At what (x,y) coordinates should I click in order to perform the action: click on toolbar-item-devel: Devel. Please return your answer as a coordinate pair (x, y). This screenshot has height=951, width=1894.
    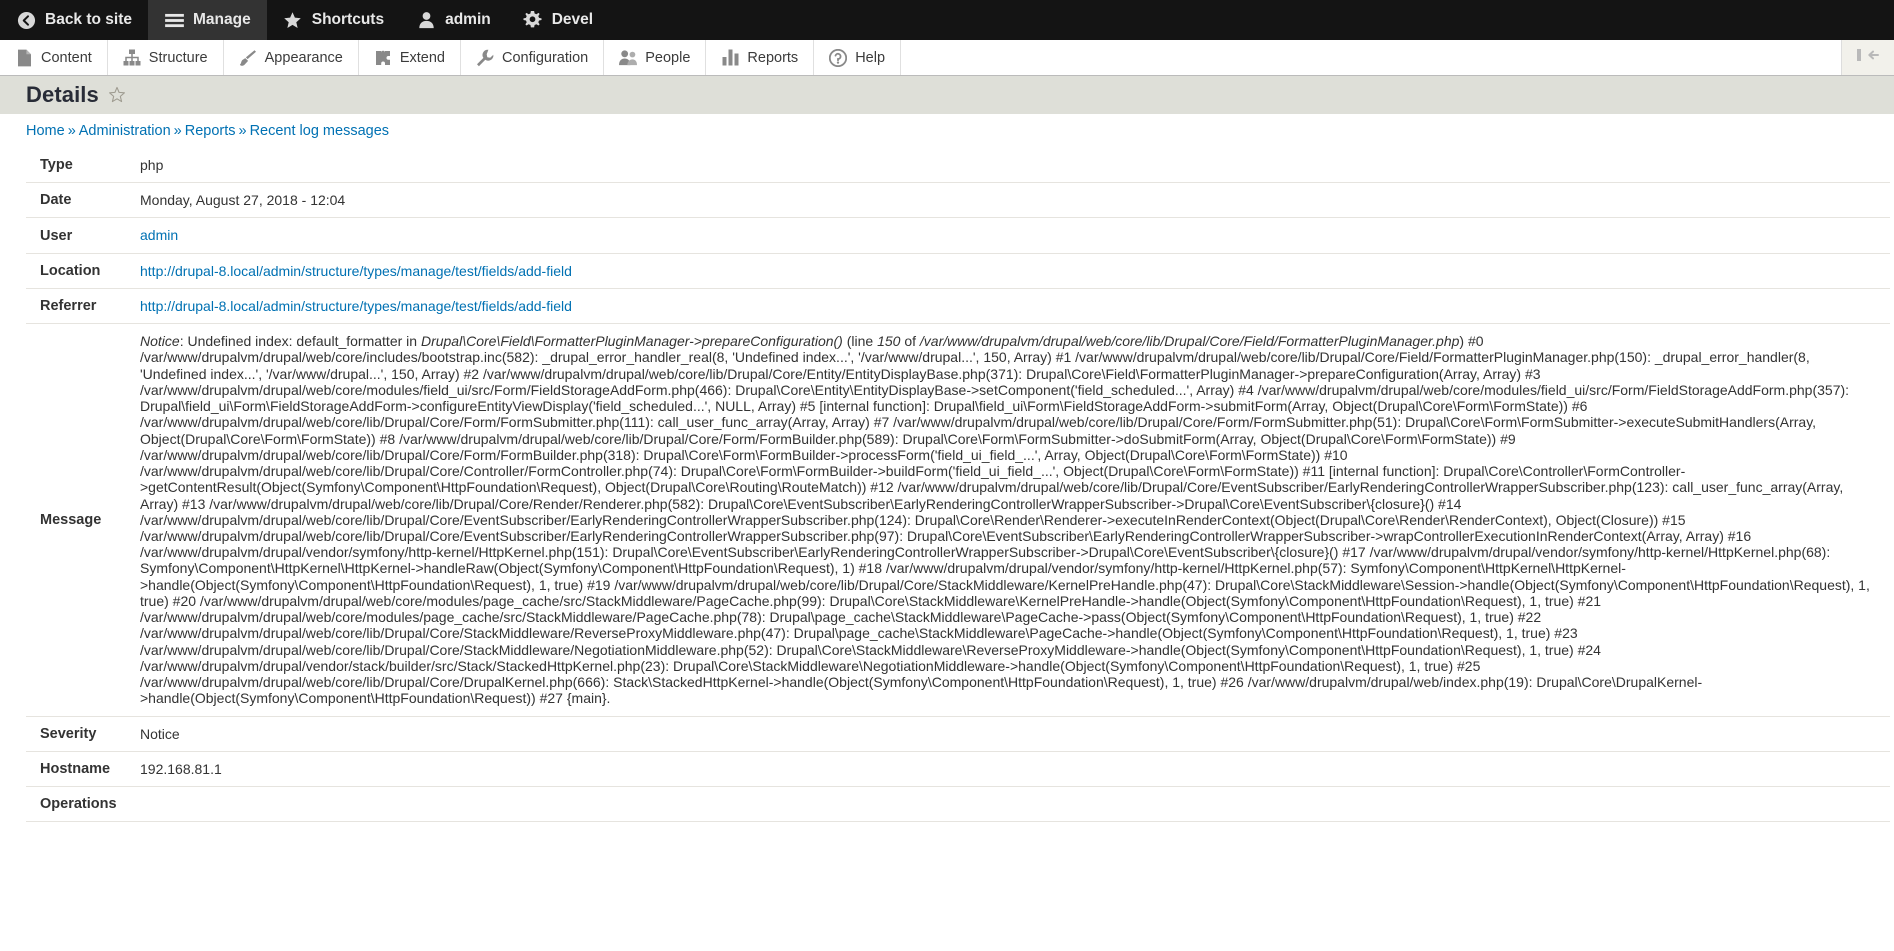
    Looking at the image, I should click on (558, 20).